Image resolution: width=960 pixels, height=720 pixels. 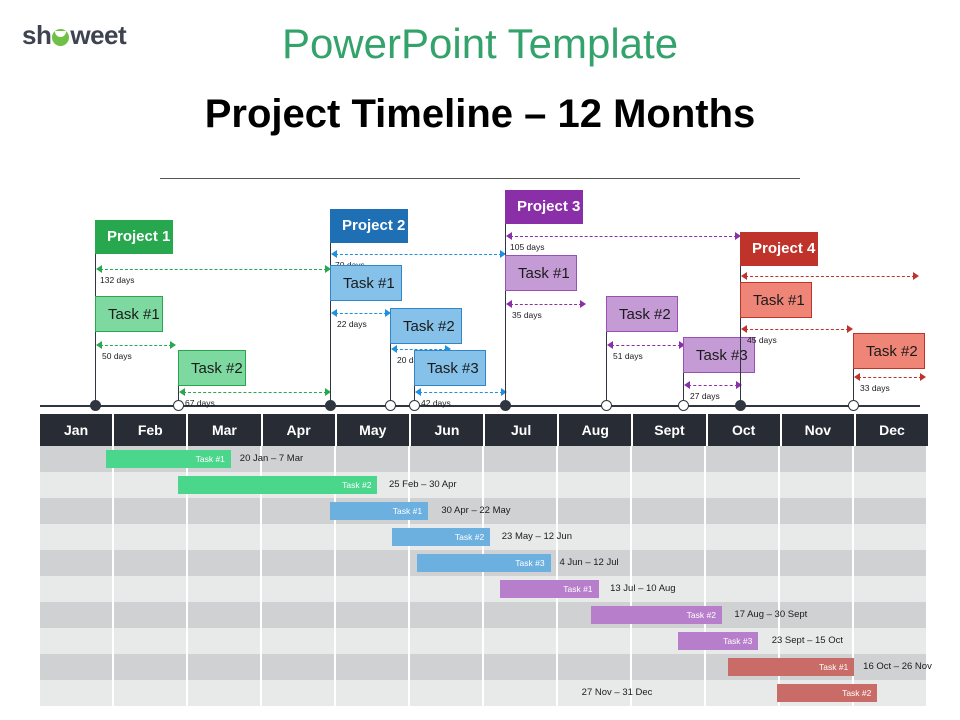 What do you see at coordinates (897, 666) in the screenshot?
I see `date-range-label: 16 Oct – 26 Nov` at bounding box center [897, 666].